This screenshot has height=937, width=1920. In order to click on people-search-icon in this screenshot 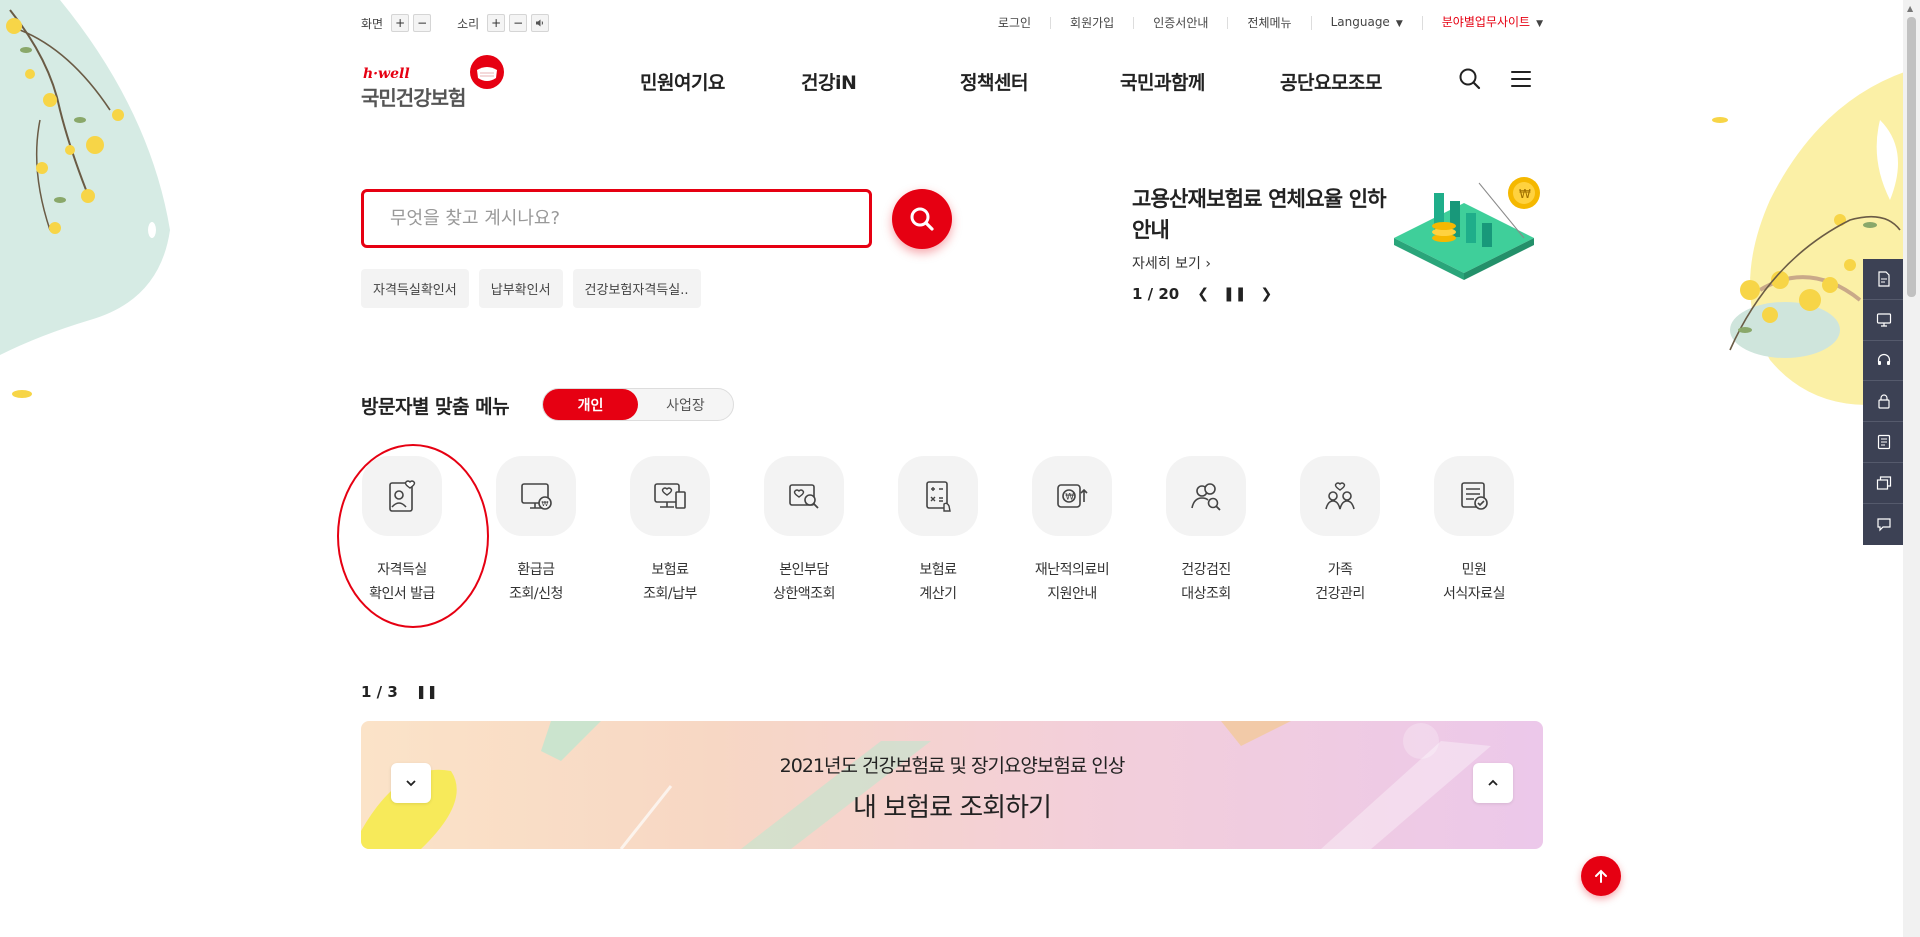, I will do `click(1206, 496)`.